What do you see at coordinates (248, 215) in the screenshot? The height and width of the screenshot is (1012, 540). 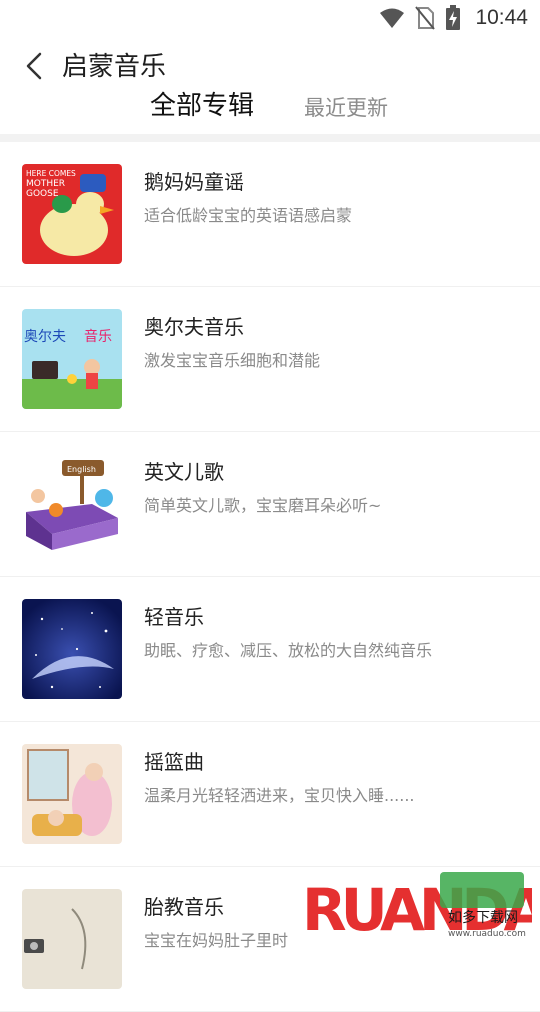 I see `album-description: 适合低龄宝宝的英语语感启蒙` at bounding box center [248, 215].